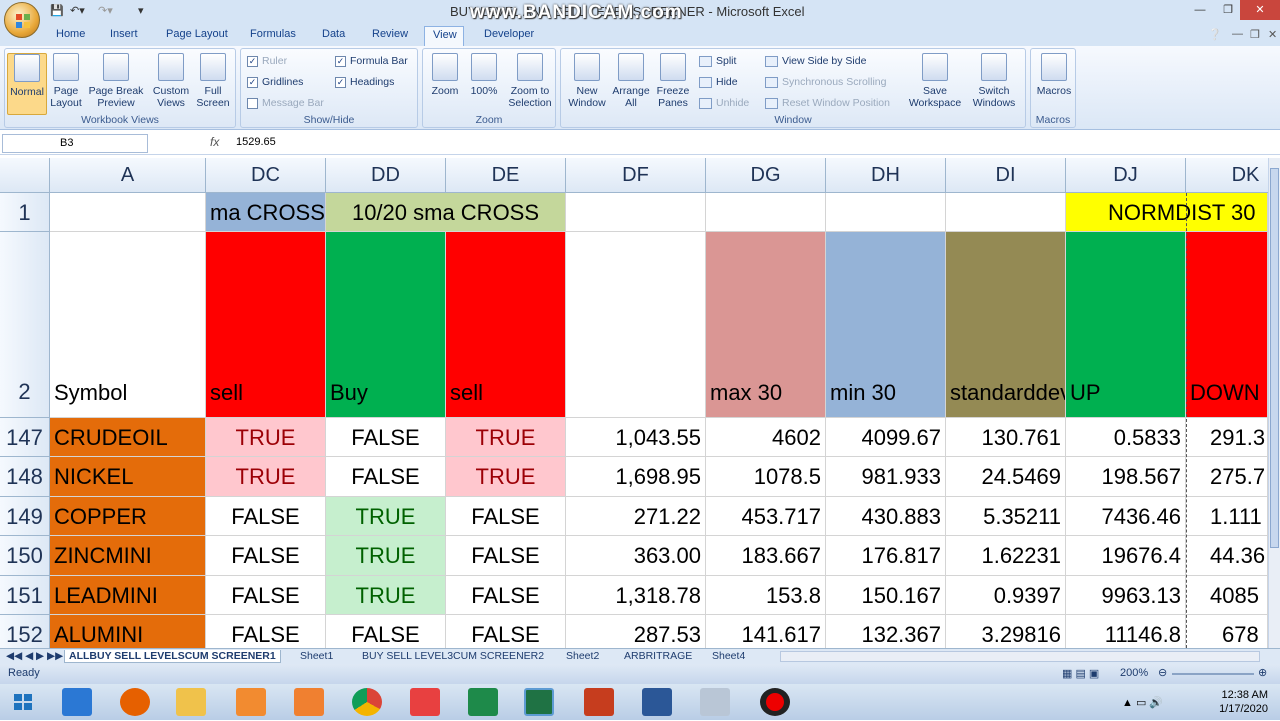  I want to click on cell-di: 24.5469, so click(1006, 477).